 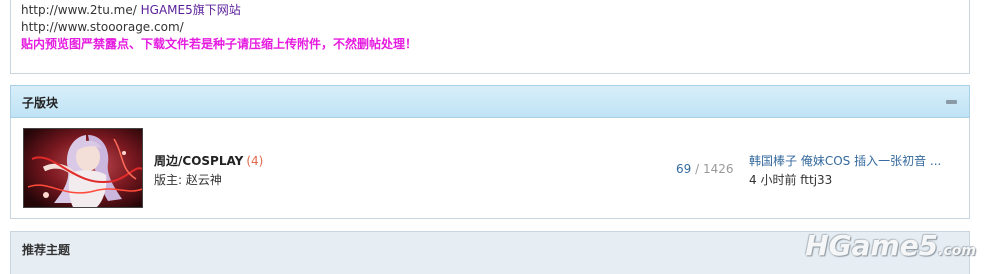 I want to click on notice-link-label: HGAME5旗下网站, so click(x=191, y=10).